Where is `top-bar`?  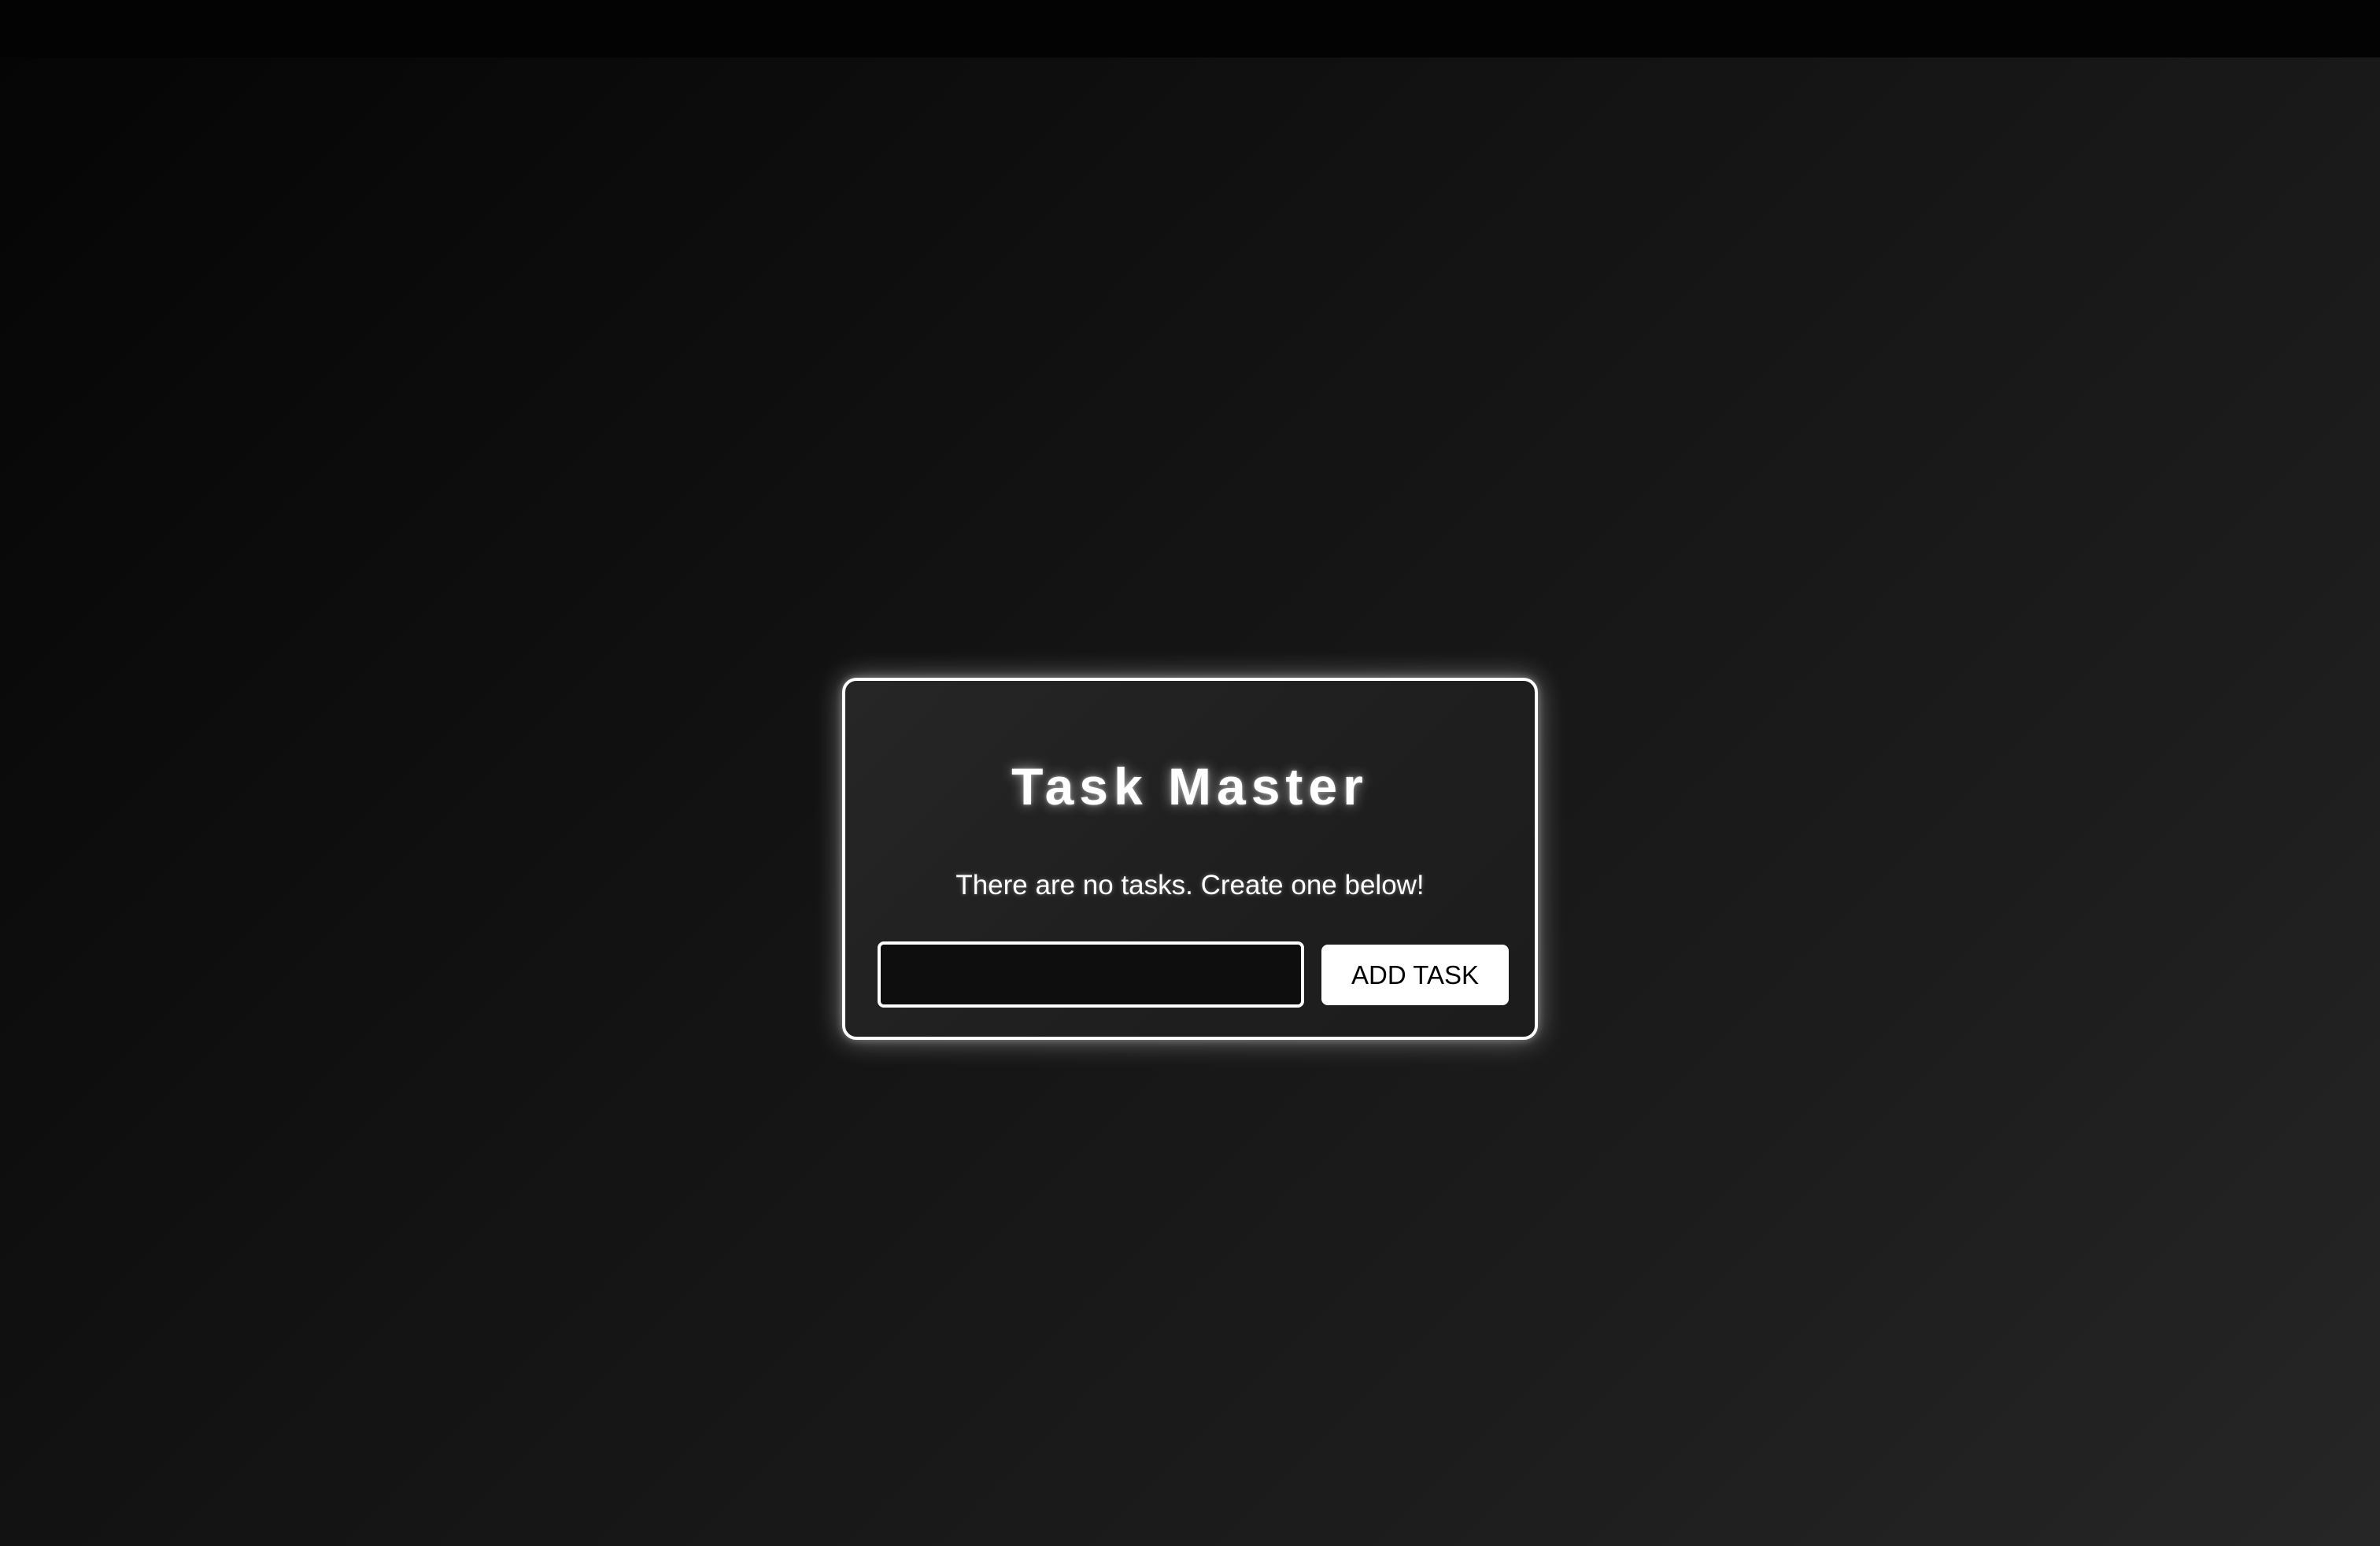
top-bar is located at coordinates (1190, 28).